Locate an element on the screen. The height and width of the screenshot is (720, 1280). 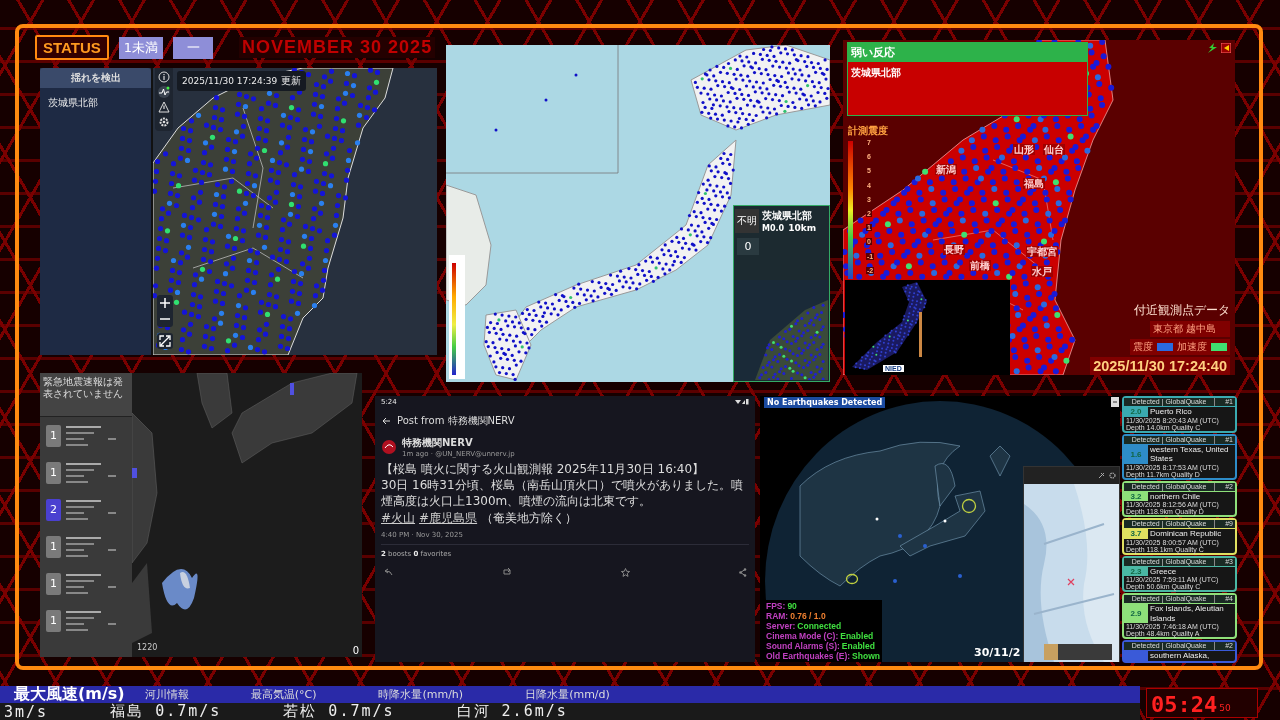
stat-line: Old Earthquakes (E): Shown is located at coordinates (823, 656).